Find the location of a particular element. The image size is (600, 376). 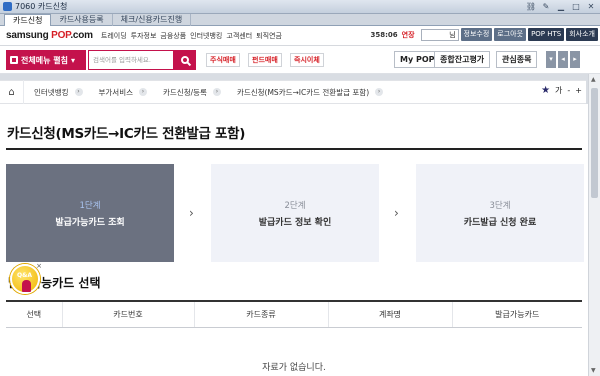

pin-icon: ✎ is located at coordinates (546, 6).